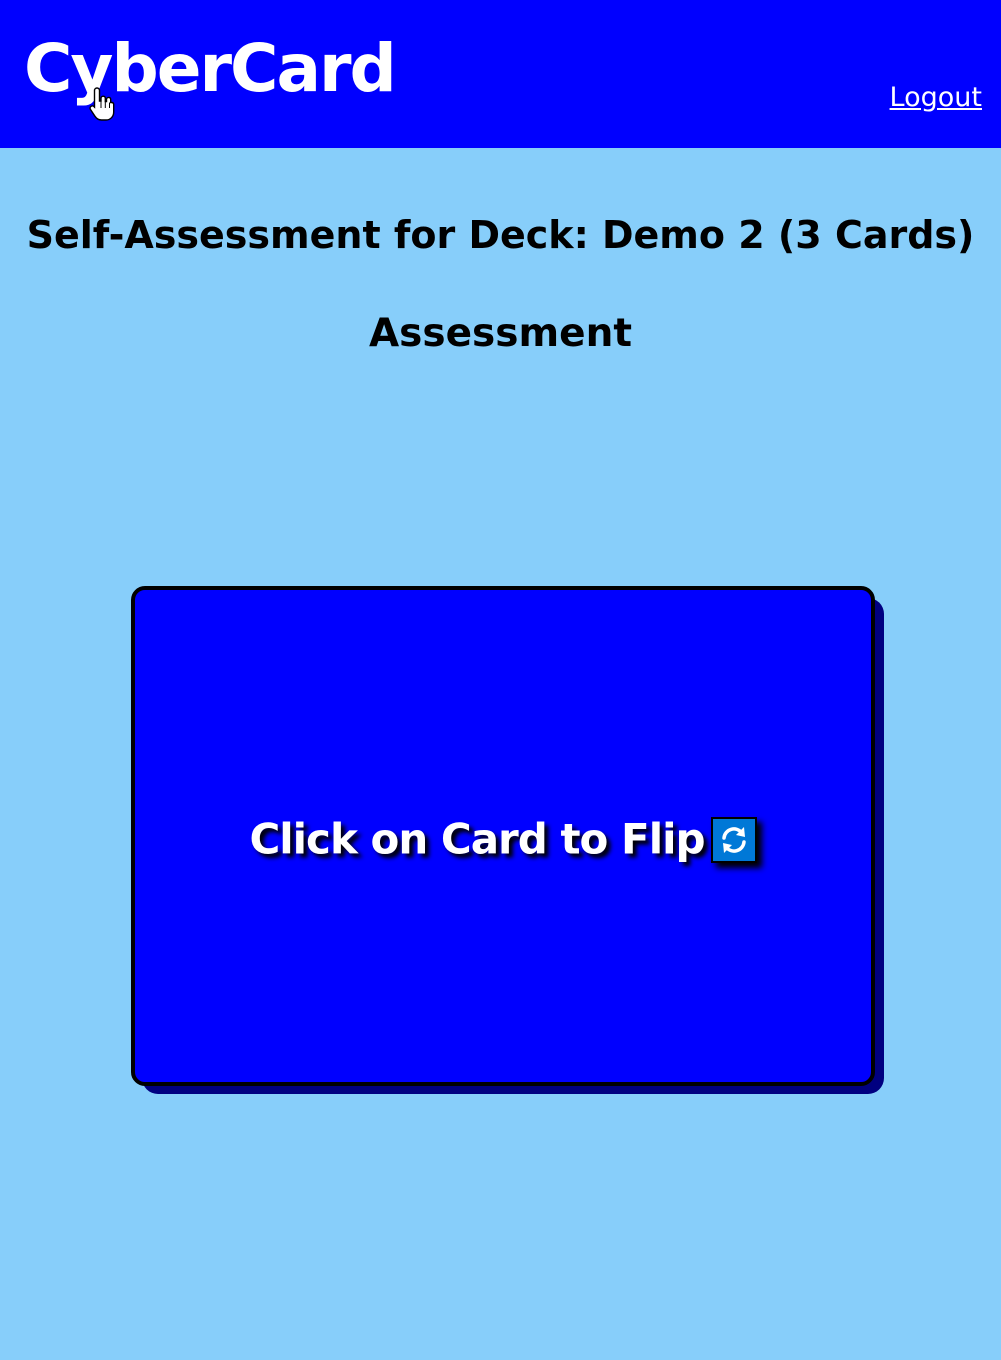 This screenshot has width=1001, height=1360. What do you see at coordinates (102, 104) in the screenshot?
I see `hand-pointer-cursor-icon` at bounding box center [102, 104].